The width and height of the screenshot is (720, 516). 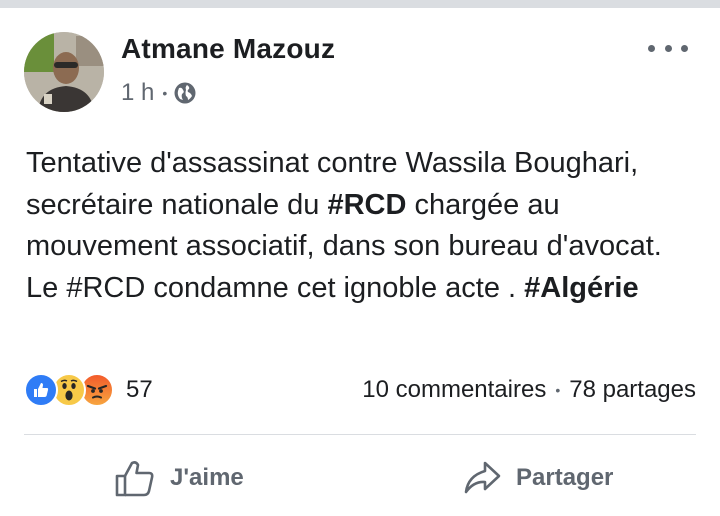 I want to click on avatar-photo, so click(x=64, y=72).